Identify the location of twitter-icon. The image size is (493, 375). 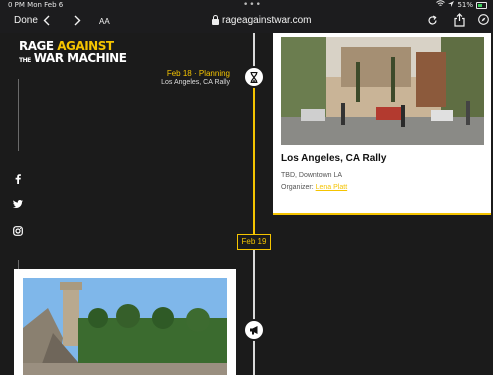
(18, 205).